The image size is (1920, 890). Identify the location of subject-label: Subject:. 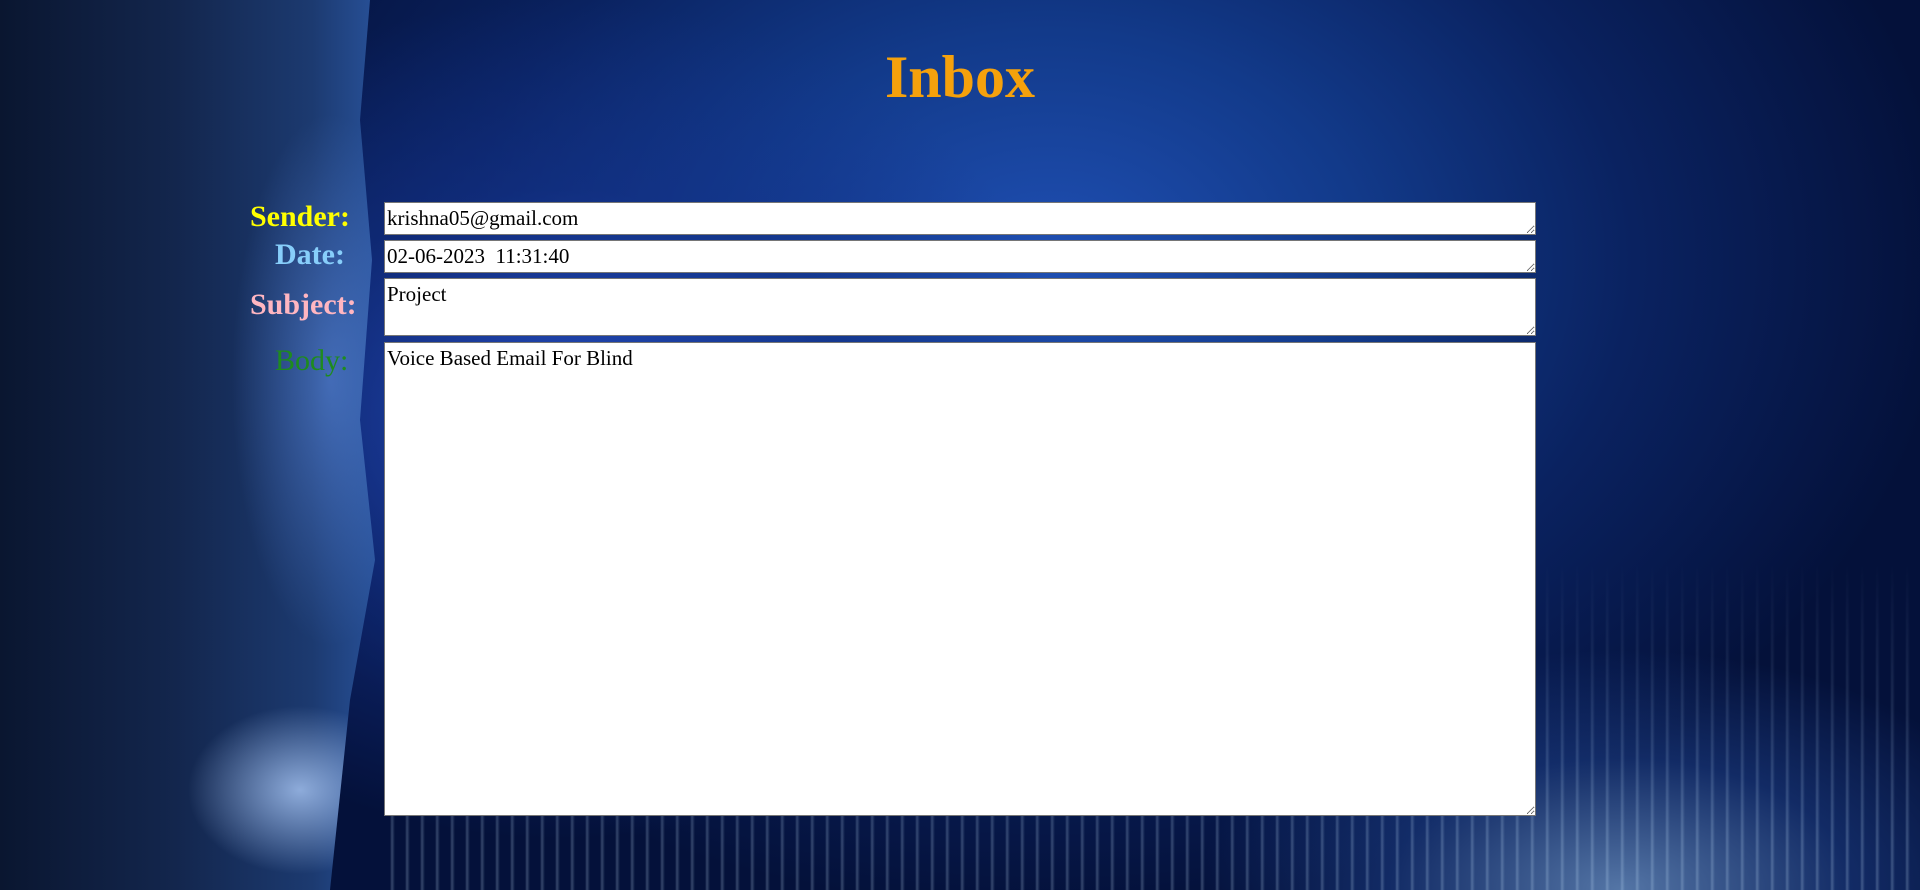
(303, 304).